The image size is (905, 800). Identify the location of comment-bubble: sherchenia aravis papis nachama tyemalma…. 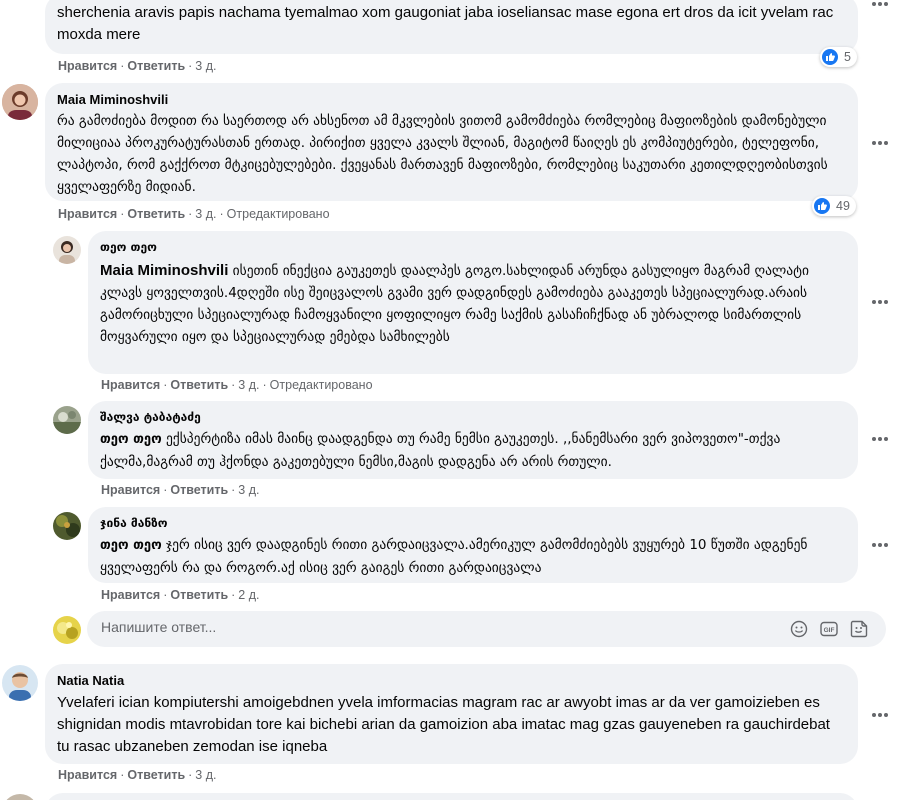
(451, 27).